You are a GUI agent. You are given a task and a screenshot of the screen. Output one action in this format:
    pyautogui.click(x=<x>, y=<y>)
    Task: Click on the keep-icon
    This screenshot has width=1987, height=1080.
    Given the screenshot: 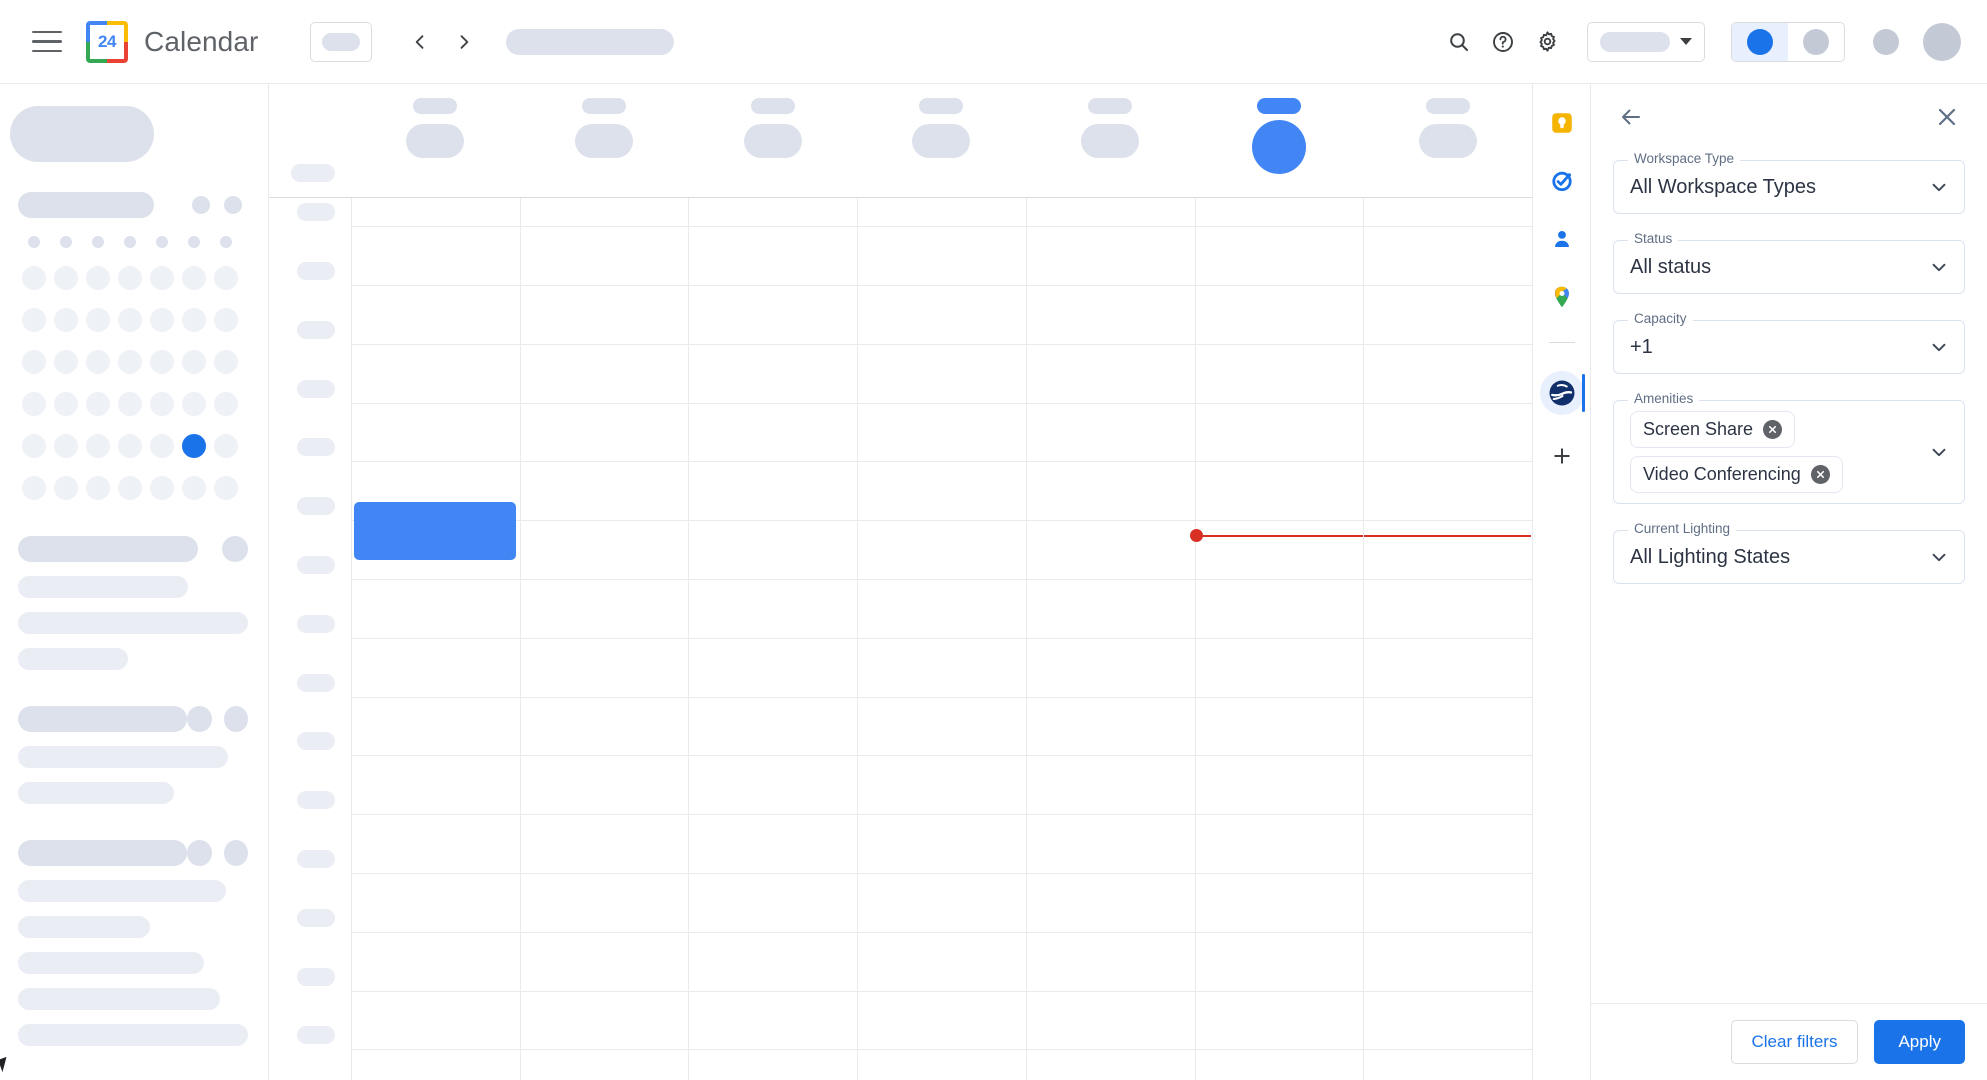 What is the action you would take?
    pyautogui.click(x=1562, y=123)
    